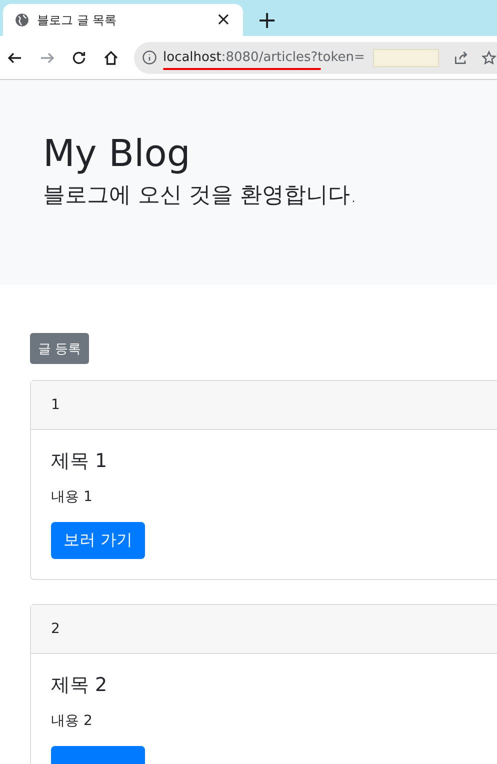 This screenshot has width=497, height=764. What do you see at coordinates (293, 57) in the screenshot?
I see `url-path: :8080/articles?token=` at bounding box center [293, 57].